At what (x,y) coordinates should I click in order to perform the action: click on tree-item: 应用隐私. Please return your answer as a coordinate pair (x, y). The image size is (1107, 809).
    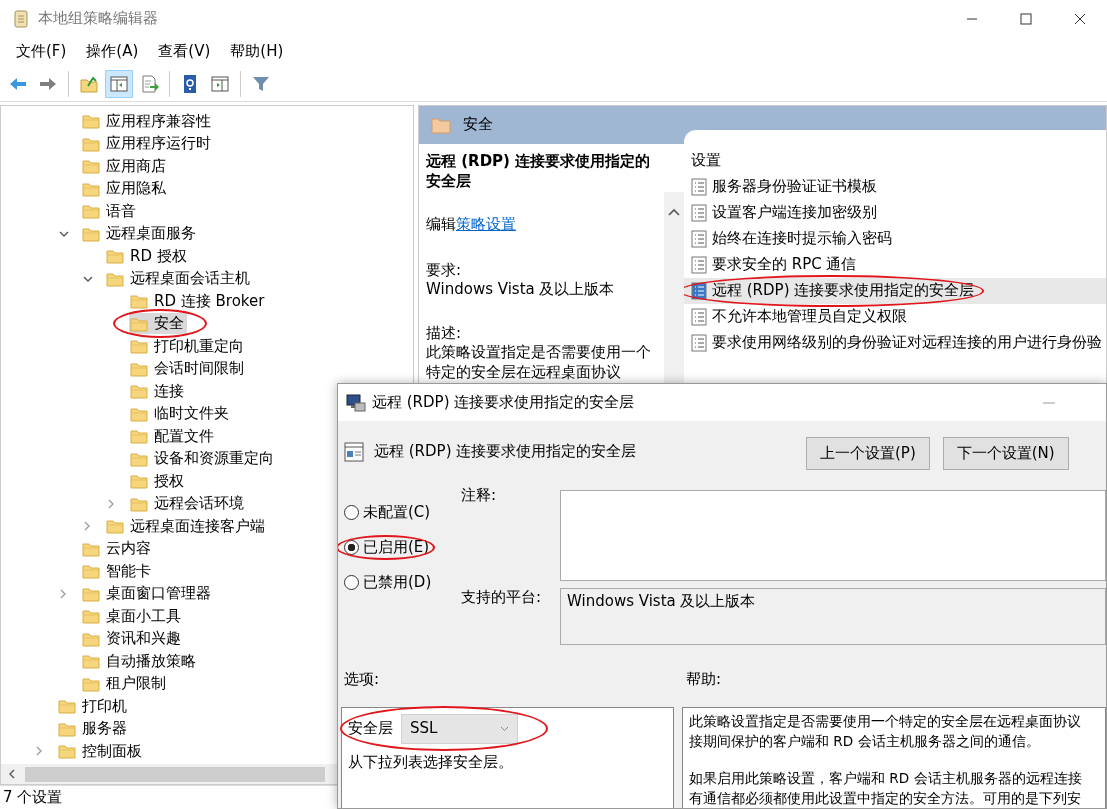
    Looking at the image, I should click on (125, 189).